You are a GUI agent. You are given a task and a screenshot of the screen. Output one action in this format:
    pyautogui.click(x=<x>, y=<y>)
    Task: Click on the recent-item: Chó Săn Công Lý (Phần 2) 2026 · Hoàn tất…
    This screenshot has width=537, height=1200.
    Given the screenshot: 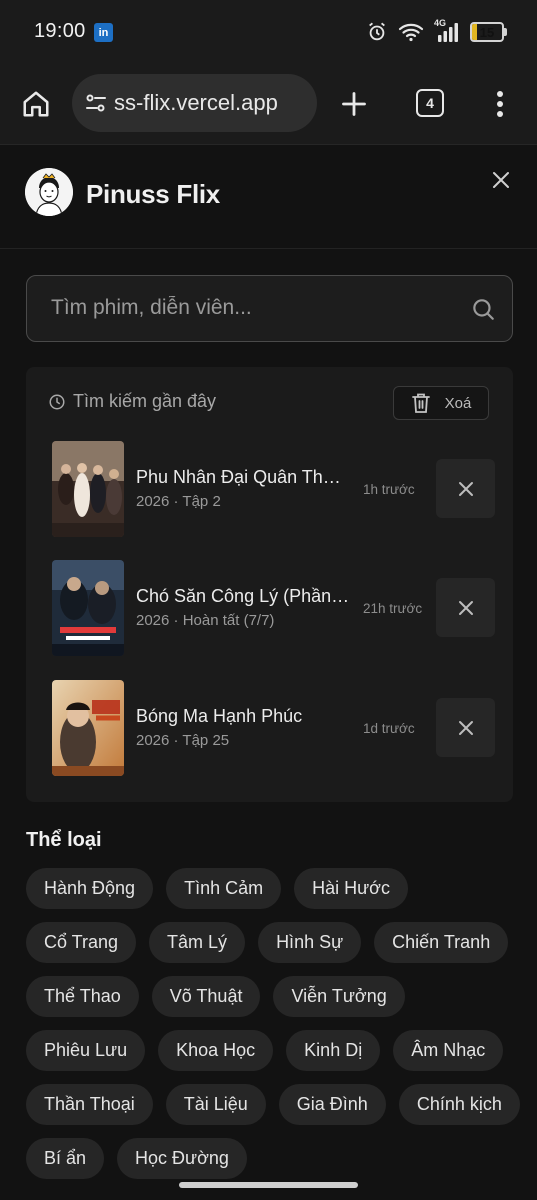 What is the action you would take?
    pyautogui.click(x=273, y=608)
    